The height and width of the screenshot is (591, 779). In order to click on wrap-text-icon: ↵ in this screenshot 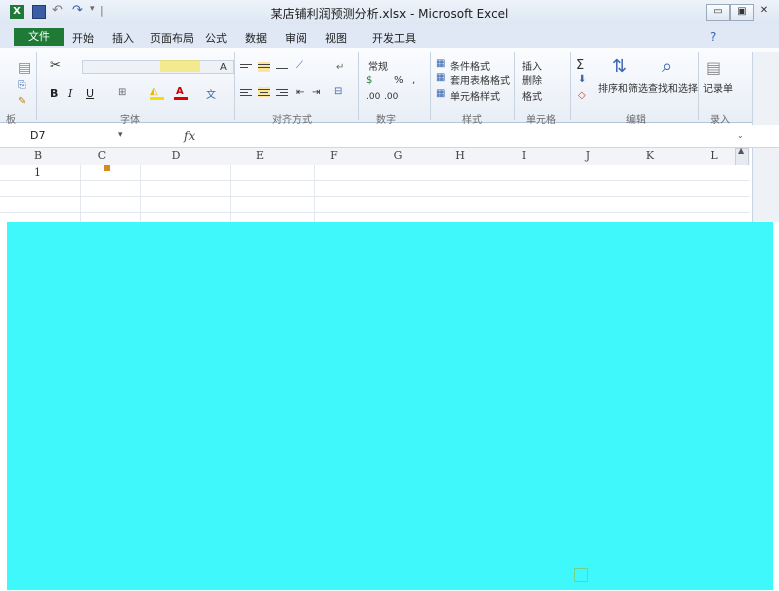, I will do `click(340, 67)`.